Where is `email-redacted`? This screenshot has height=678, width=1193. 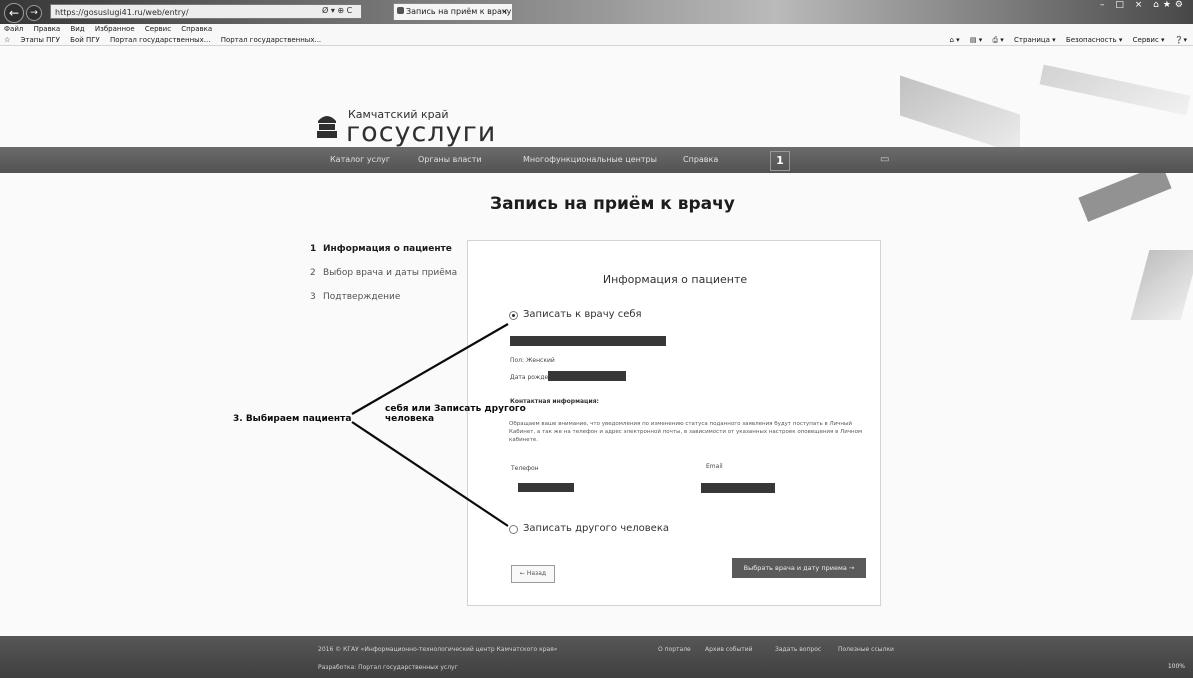 email-redacted is located at coordinates (738, 488).